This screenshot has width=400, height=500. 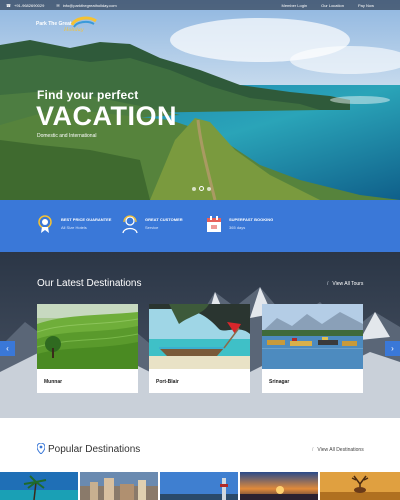 I want to click on card-title: Port-Blair, so click(x=167, y=382).